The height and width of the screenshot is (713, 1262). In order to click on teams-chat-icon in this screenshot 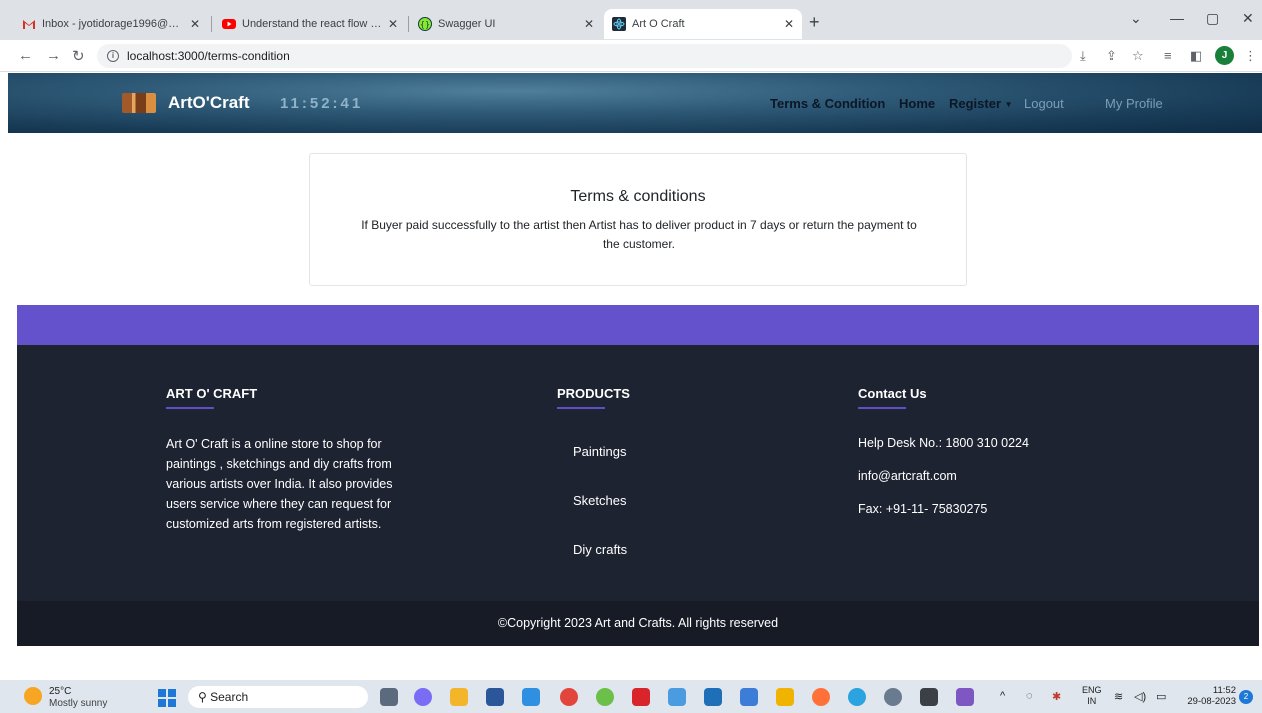, I will do `click(423, 697)`.